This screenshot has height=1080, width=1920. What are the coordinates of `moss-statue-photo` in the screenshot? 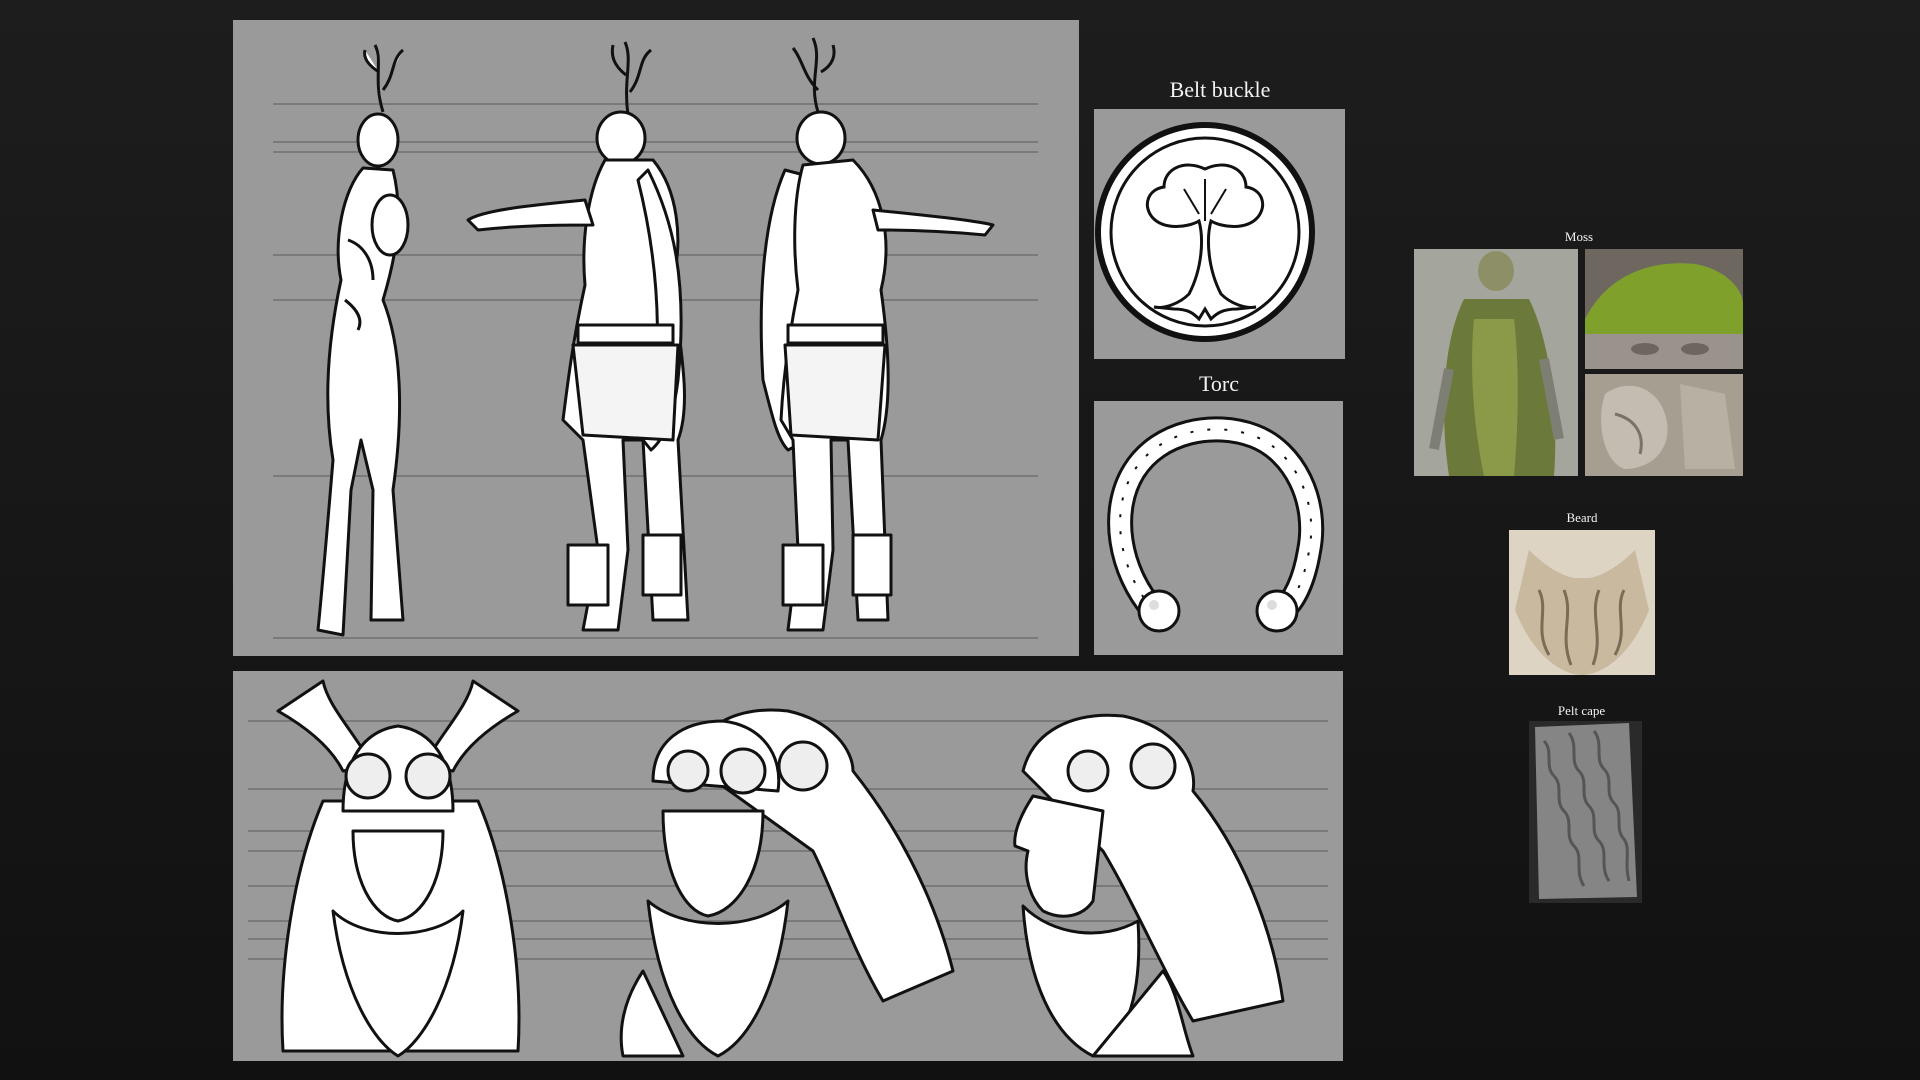 It's located at (1496, 362).